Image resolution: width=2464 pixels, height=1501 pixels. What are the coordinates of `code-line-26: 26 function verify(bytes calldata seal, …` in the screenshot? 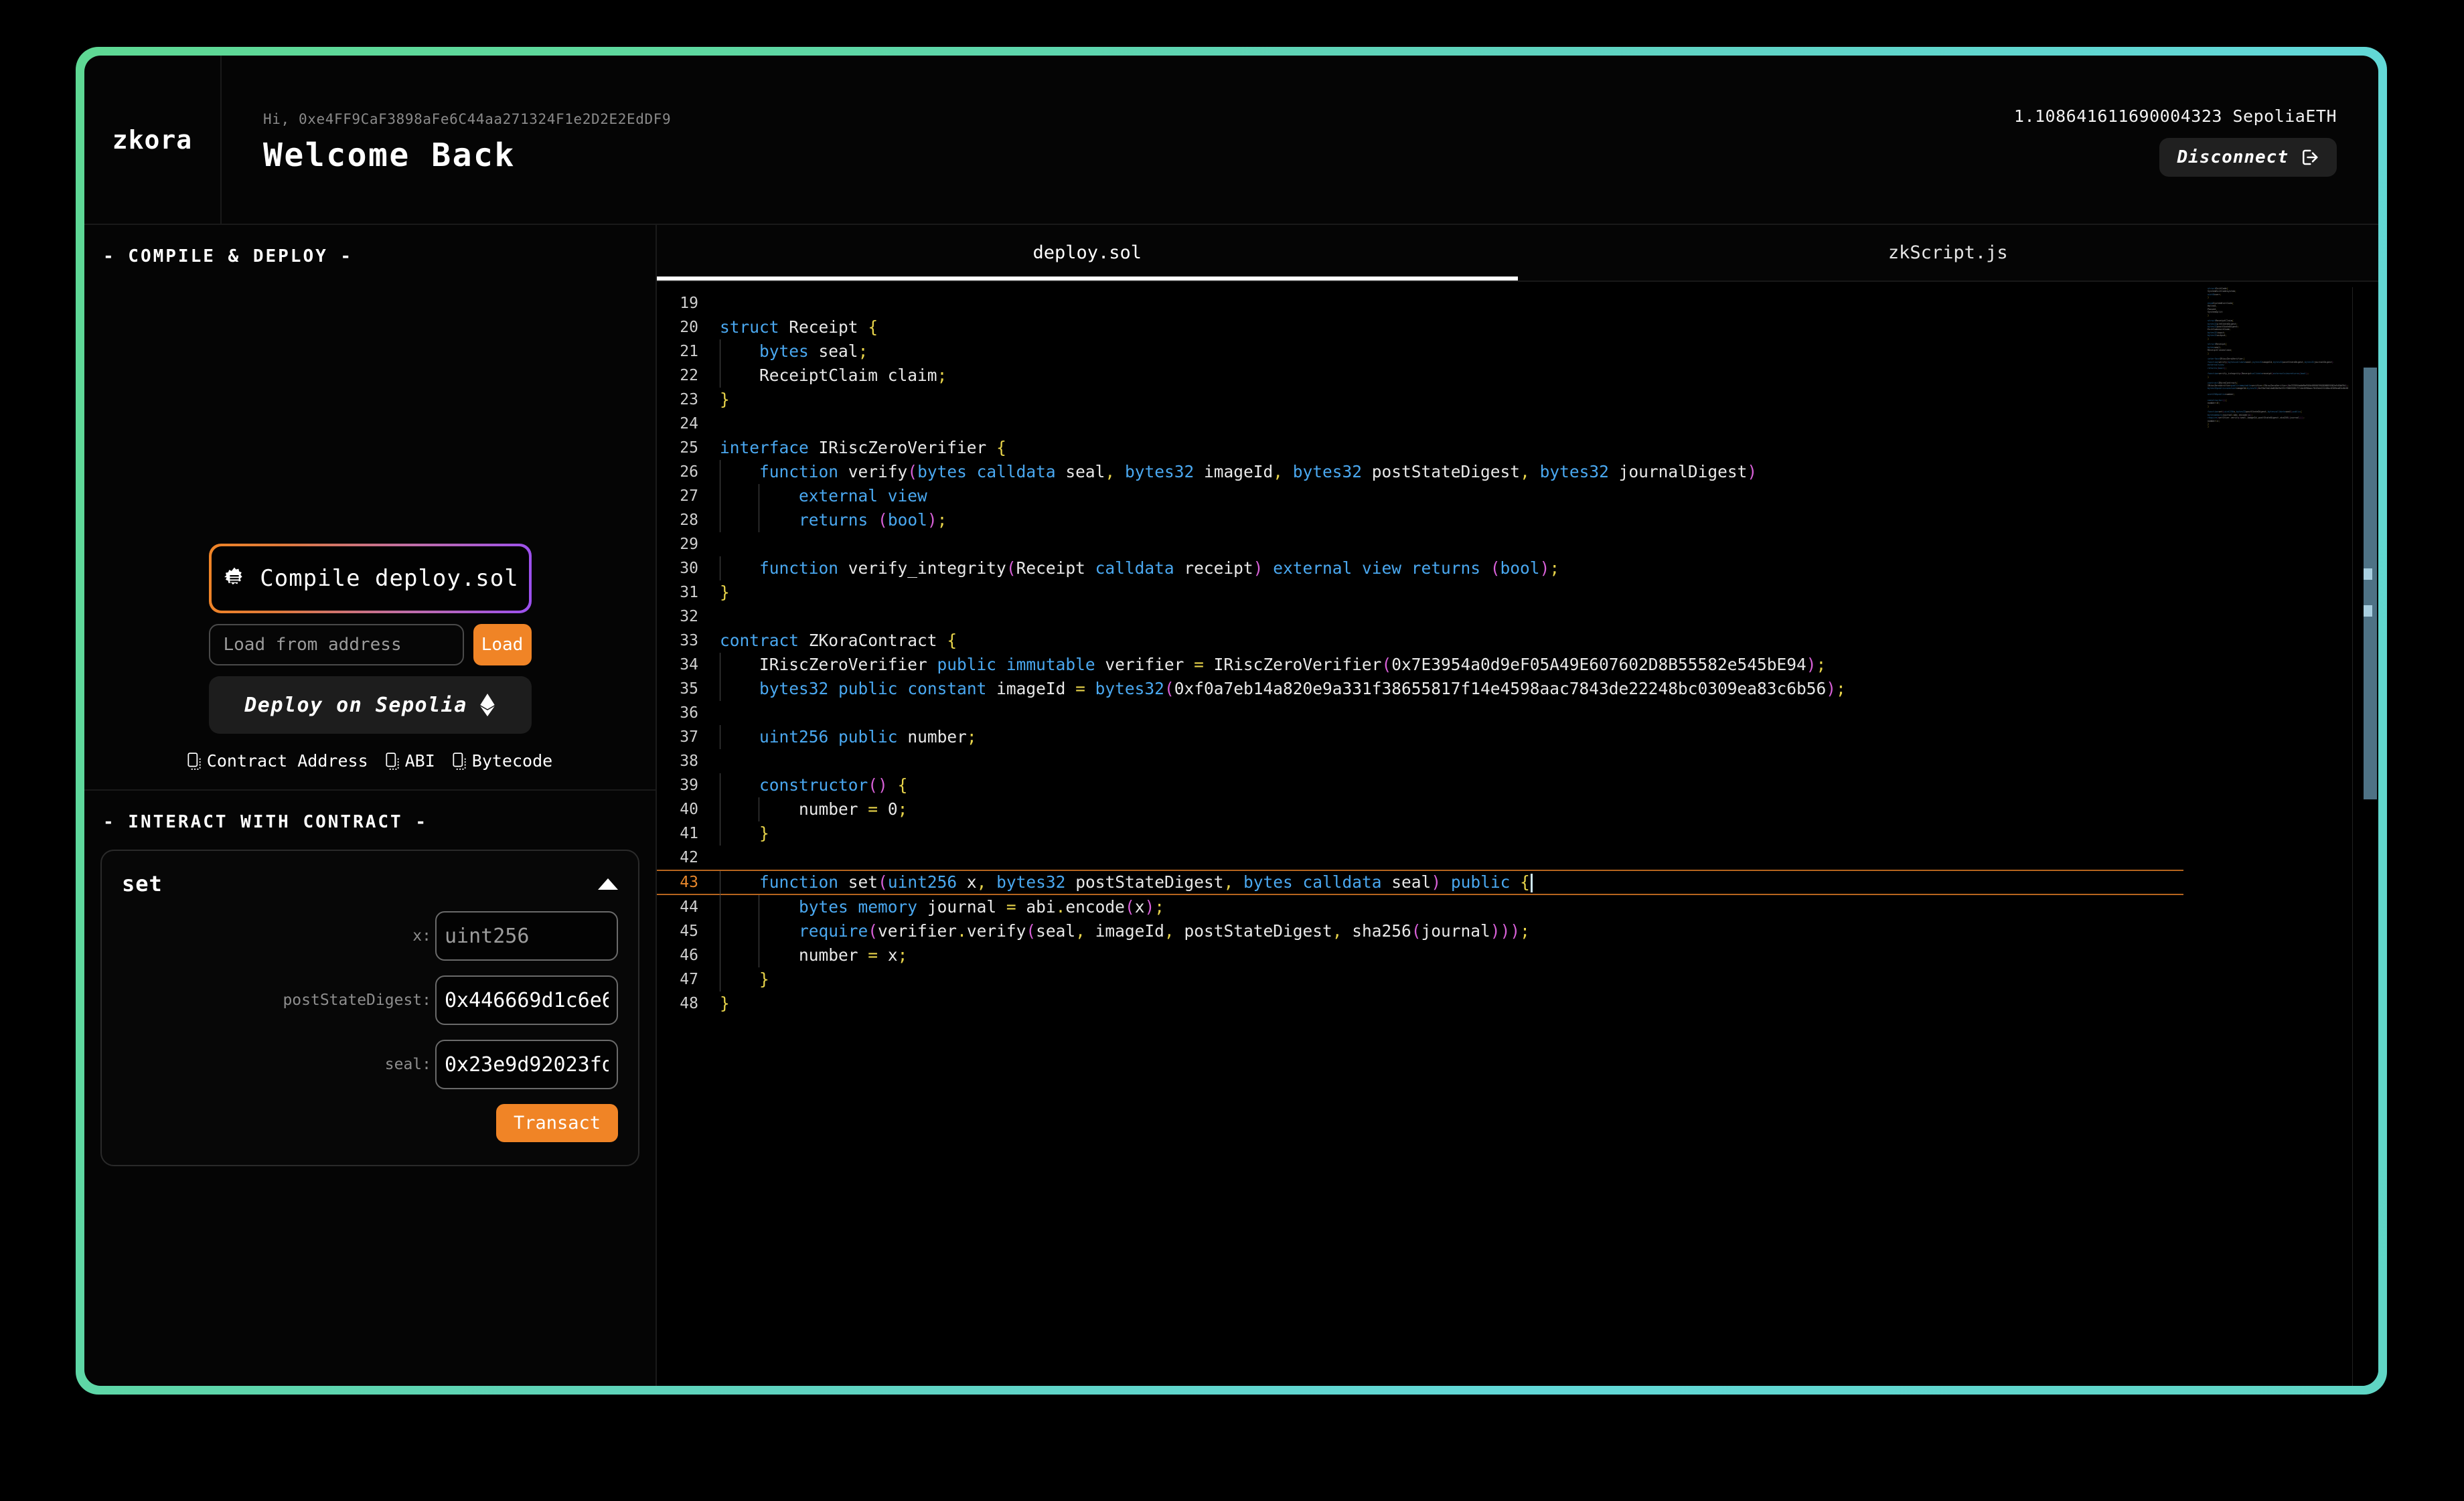 It's located at (1434, 472).